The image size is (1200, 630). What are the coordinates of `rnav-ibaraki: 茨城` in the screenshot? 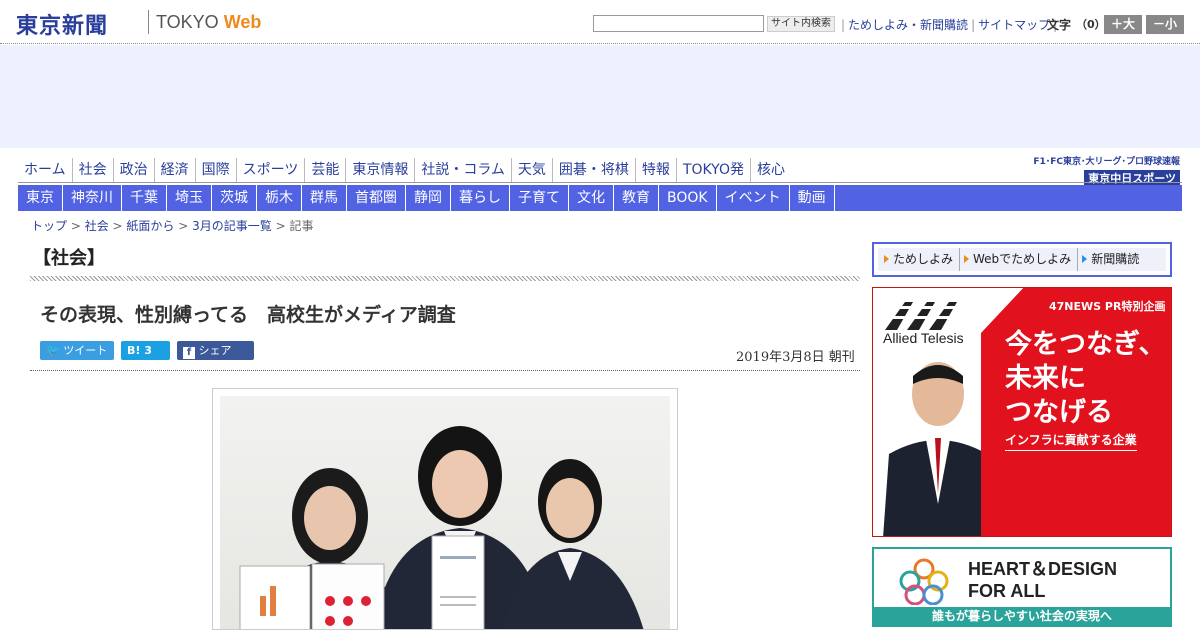 It's located at (234, 198).